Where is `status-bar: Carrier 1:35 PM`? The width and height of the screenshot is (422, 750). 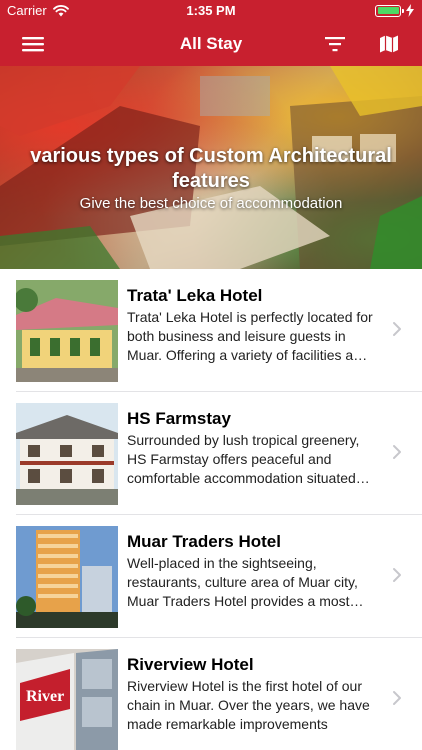 status-bar: Carrier 1:35 PM is located at coordinates (211, 11).